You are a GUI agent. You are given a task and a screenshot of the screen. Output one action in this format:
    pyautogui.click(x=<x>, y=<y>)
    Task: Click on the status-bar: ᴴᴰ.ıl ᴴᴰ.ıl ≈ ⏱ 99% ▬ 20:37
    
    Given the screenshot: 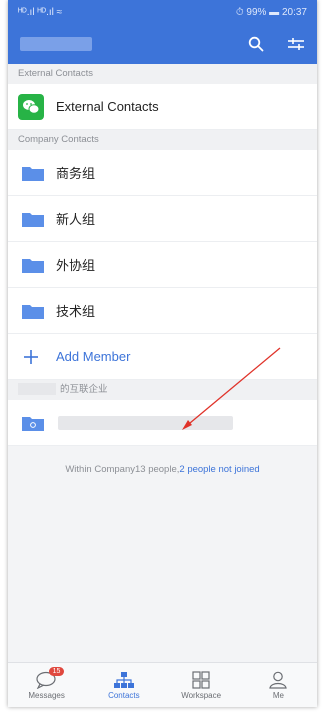 What is the action you would take?
    pyautogui.click(x=162, y=12)
    